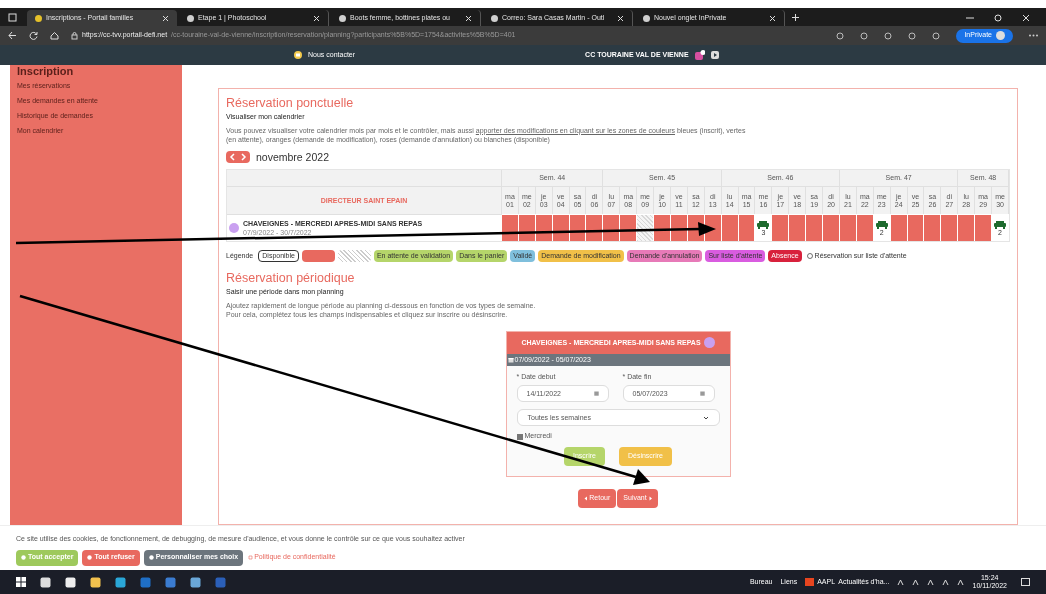 This screenshot has width=1046, height=594. I want to click on checkbox, so click(519, 436).